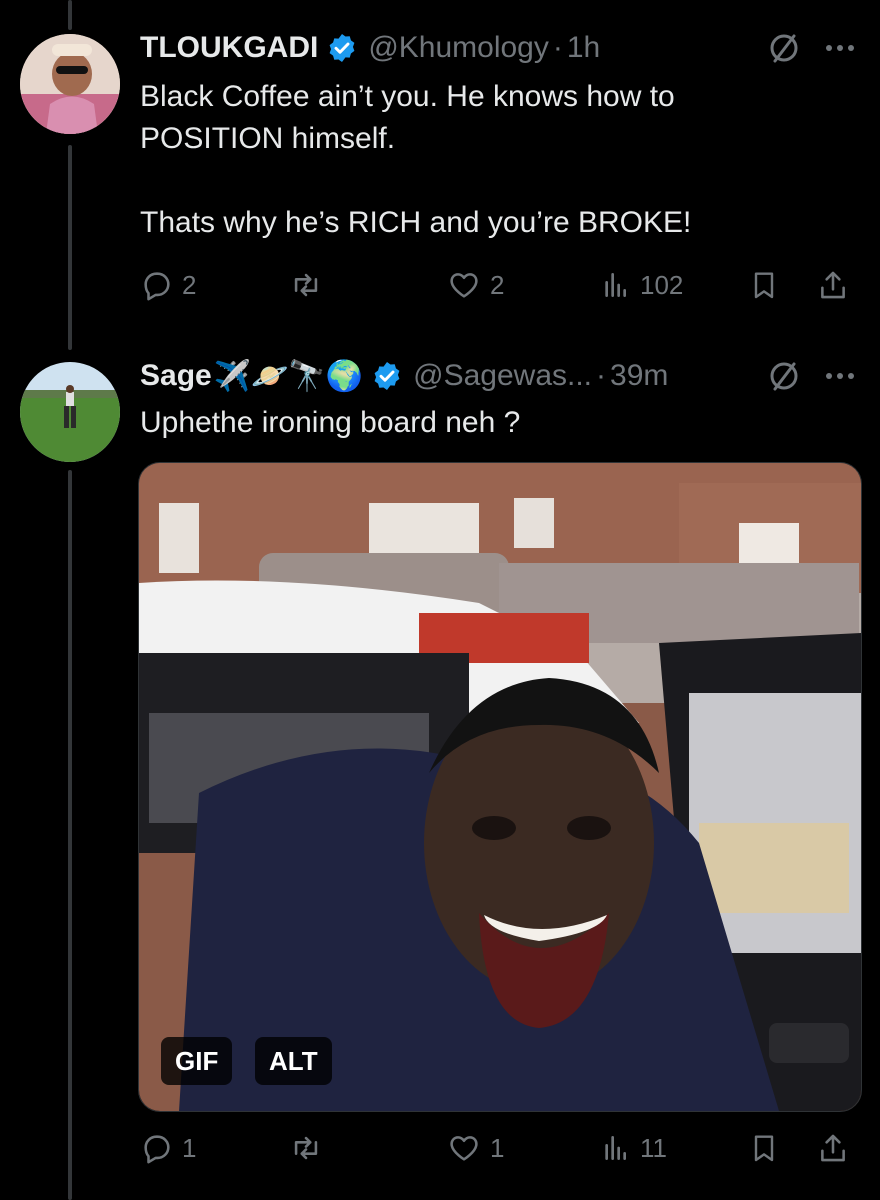  Describe the element at coordinates (229, 48) in the screenshot. I see `display-name: TLOUKGADI` at that location.